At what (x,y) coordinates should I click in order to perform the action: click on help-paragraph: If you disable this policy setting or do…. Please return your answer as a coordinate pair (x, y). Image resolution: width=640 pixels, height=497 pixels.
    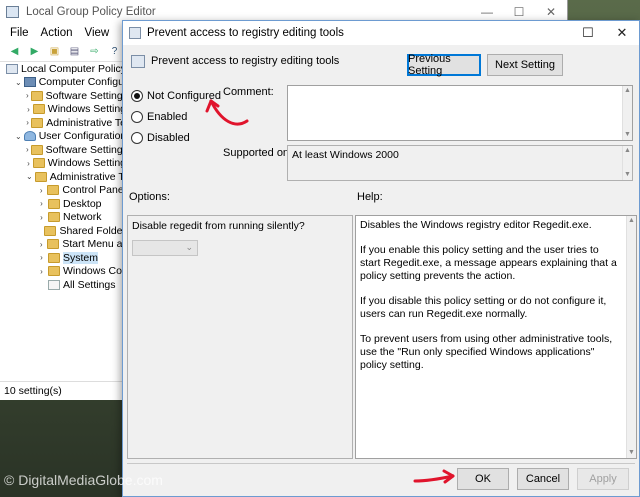
    Looking at the image, I should click on (483, 307).